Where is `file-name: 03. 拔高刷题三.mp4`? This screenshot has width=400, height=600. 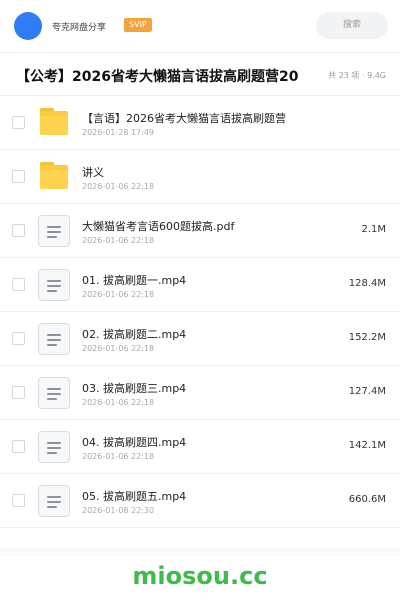
file-name: 03. 拔高刷题三.mp4 is located at coordinates (134, 388).